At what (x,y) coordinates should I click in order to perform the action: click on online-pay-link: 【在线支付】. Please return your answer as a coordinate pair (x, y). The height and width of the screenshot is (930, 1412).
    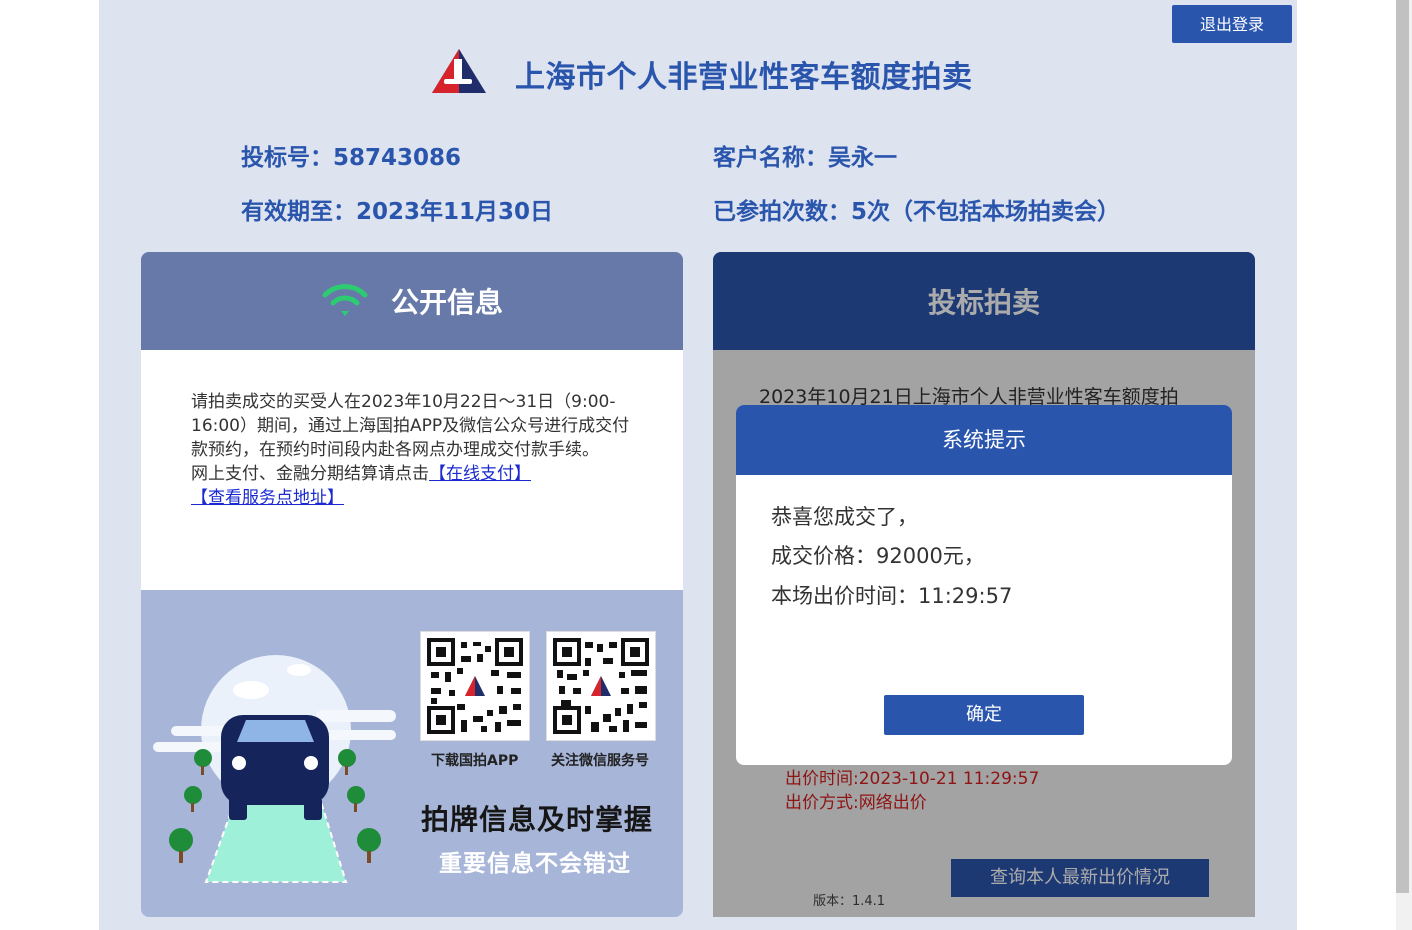
    Looking at the image, I should click on (480, 474).